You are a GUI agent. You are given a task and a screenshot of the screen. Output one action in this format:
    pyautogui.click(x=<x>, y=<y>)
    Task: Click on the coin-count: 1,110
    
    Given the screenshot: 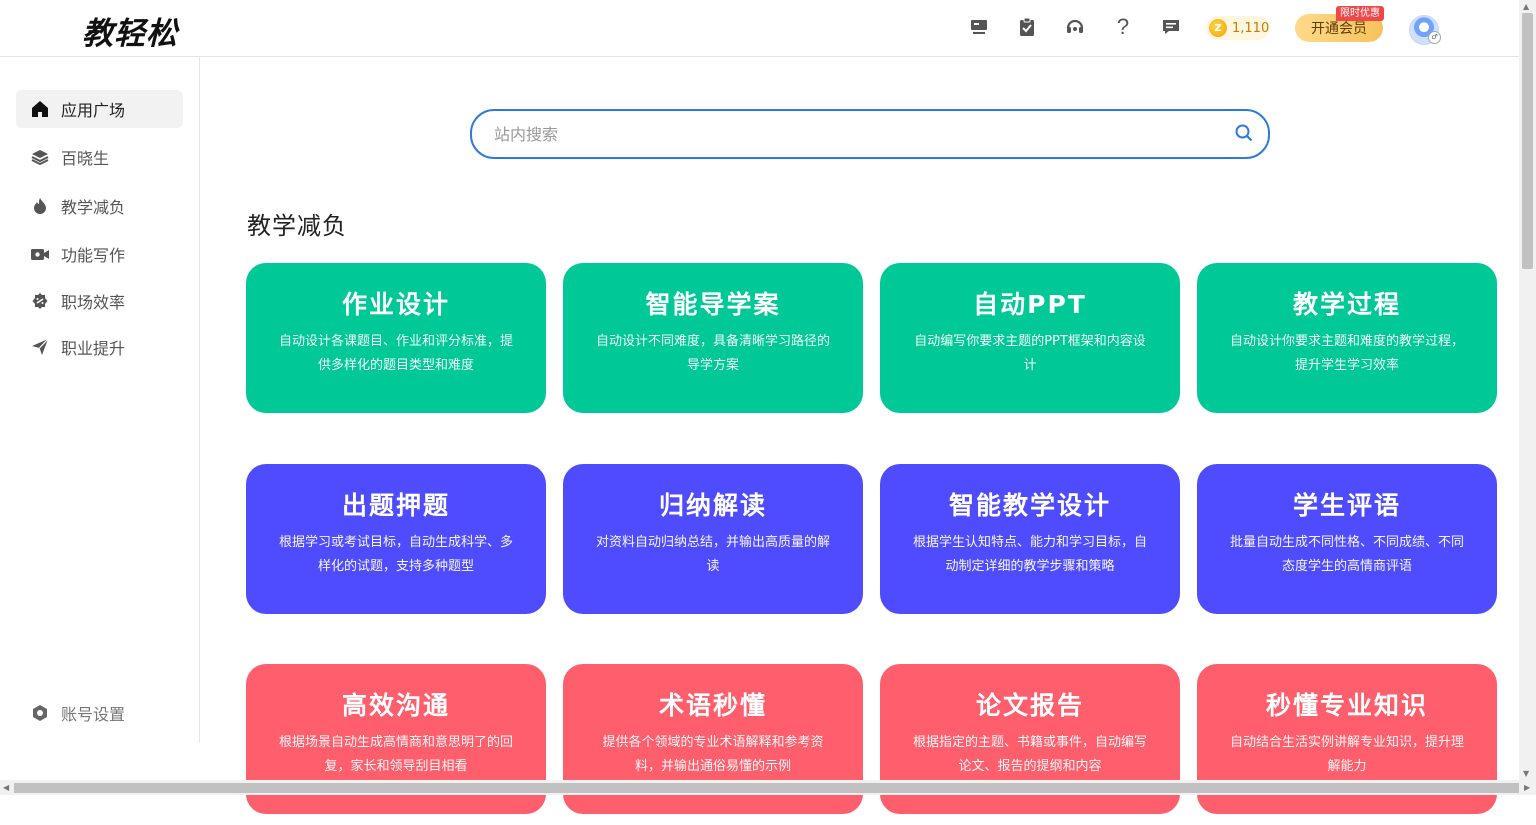 What is the action you would take?
    pyautogui.click(x=1251, y=28)
    